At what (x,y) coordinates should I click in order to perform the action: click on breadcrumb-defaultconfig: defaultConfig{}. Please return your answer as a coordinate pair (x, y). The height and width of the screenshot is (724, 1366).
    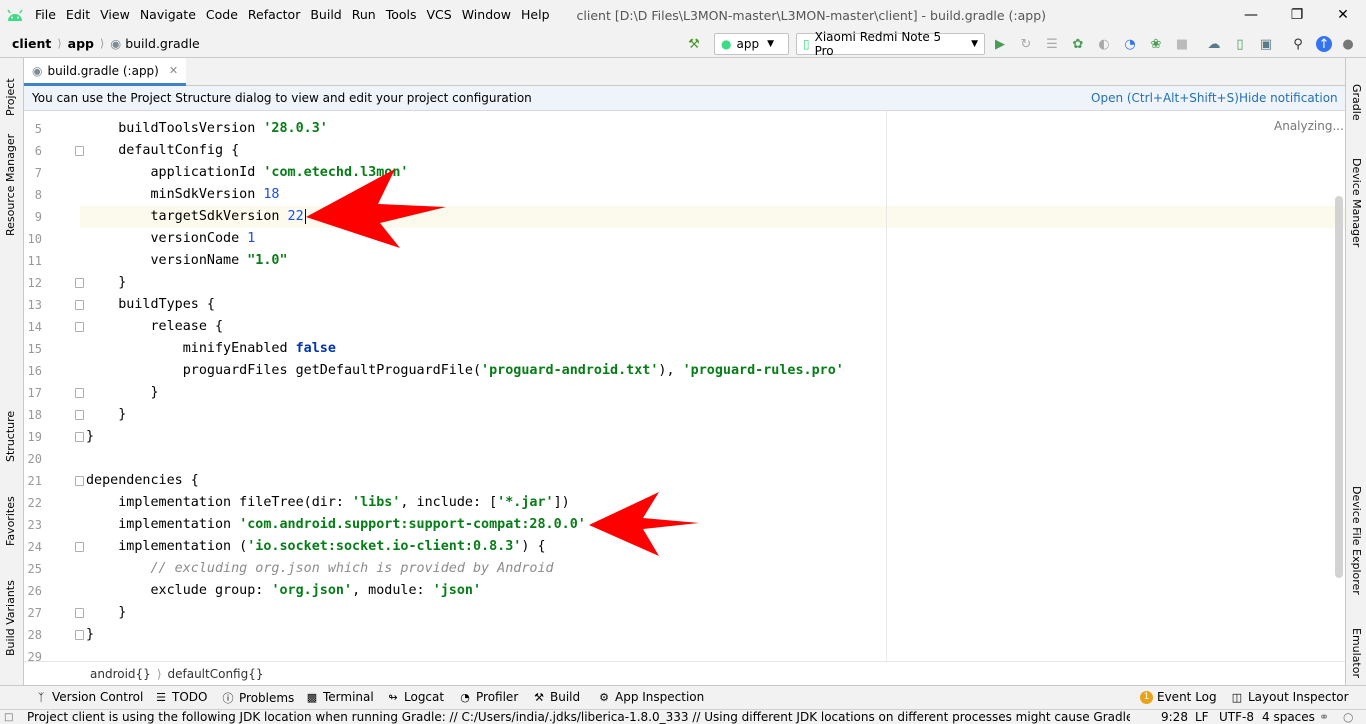
    Looking at the image, I should click on (216, 674).